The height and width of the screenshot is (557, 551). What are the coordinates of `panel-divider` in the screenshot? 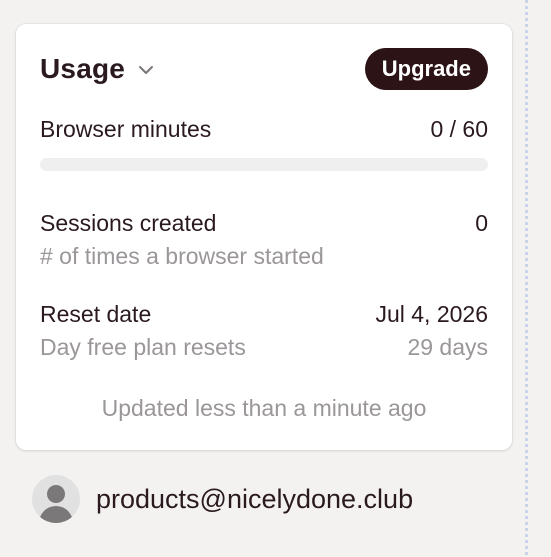 It's located at (526, 278).